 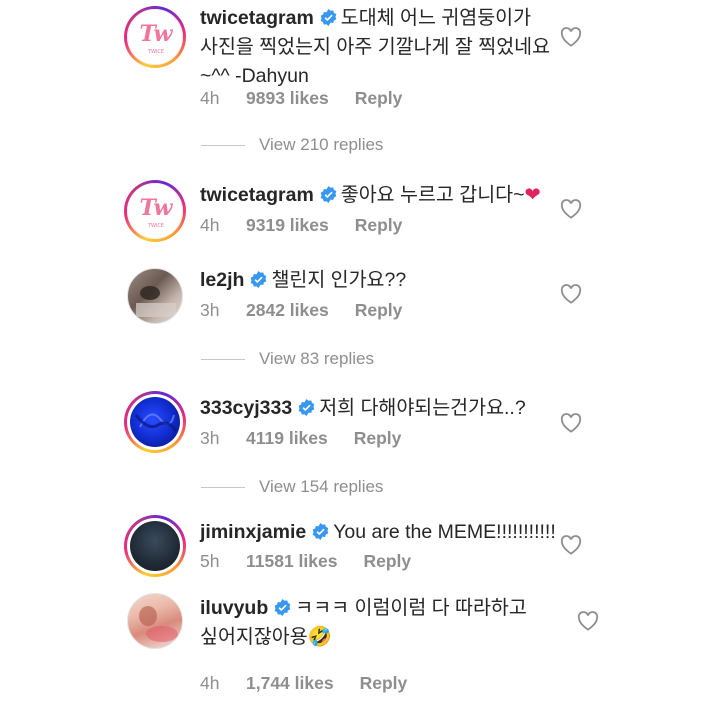 What do you see at coordinates (287, 98) in the screenshot?
I see `likes-count: 9893 likes` at bounding box center [287, 98].